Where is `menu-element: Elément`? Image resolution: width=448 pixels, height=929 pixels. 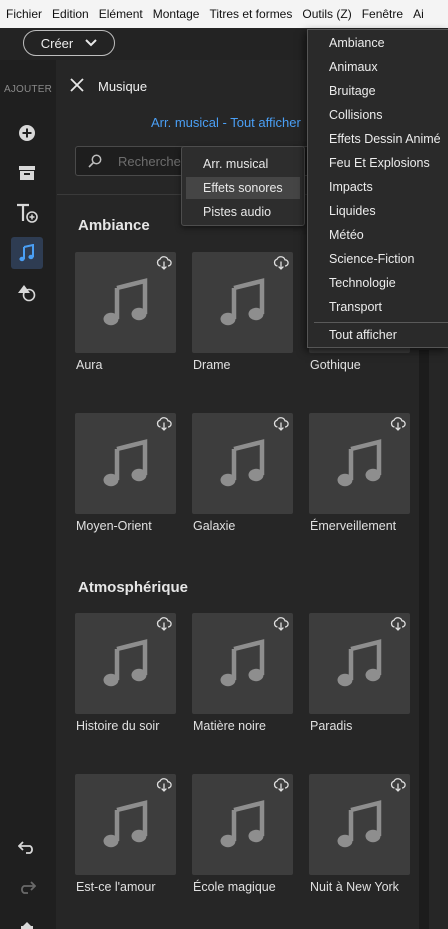 menu-element: Elément is located at coordinates (120, 14).